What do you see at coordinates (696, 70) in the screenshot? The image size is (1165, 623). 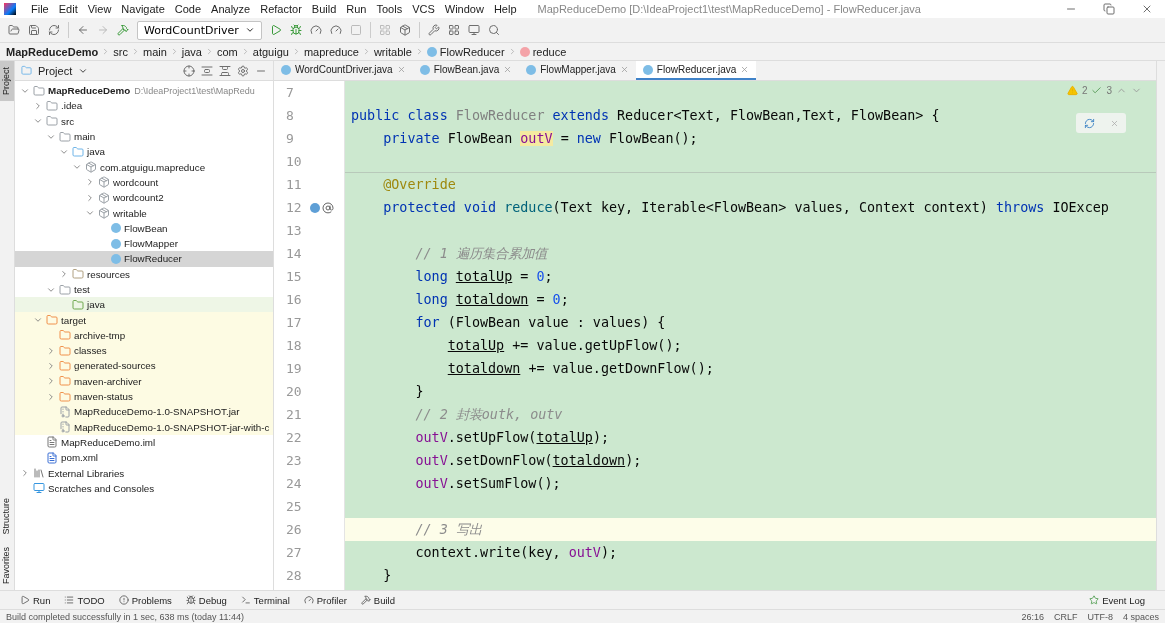 I see `editor-tab: FlowReducer.java` at bounding box center [696, 70].